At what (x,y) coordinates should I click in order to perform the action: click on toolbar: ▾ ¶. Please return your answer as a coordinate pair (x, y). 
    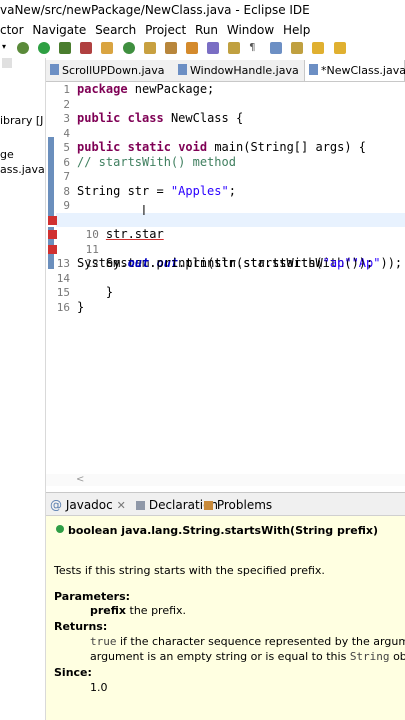
    Looking at the image, I should click on (202, 48).